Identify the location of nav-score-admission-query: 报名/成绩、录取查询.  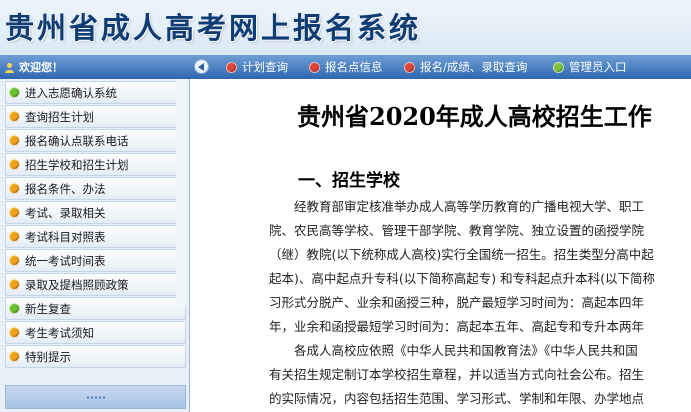
(465, 67).